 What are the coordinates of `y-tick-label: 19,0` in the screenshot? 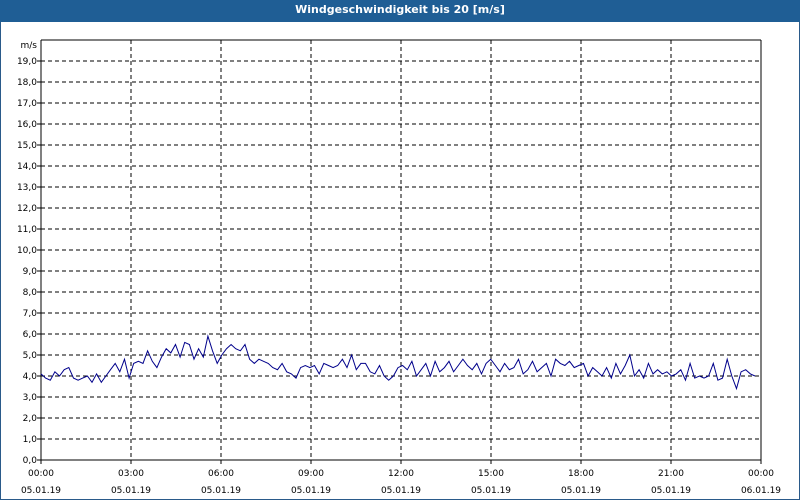 It's located at (27, 62).